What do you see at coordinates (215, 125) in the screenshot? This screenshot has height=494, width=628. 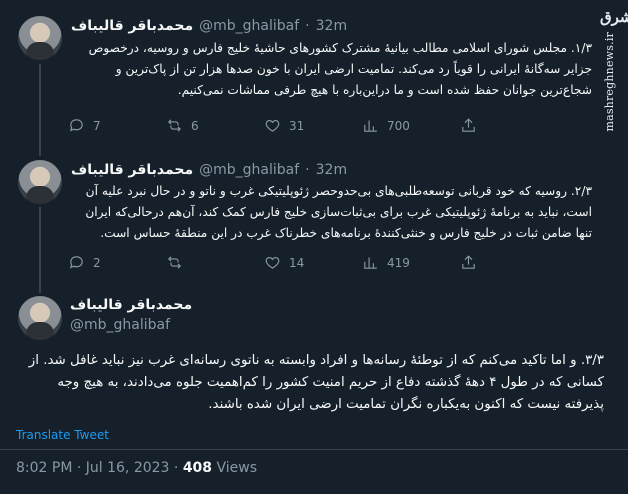 I see `retweet-button: 6` at bounding box center [215, 125].